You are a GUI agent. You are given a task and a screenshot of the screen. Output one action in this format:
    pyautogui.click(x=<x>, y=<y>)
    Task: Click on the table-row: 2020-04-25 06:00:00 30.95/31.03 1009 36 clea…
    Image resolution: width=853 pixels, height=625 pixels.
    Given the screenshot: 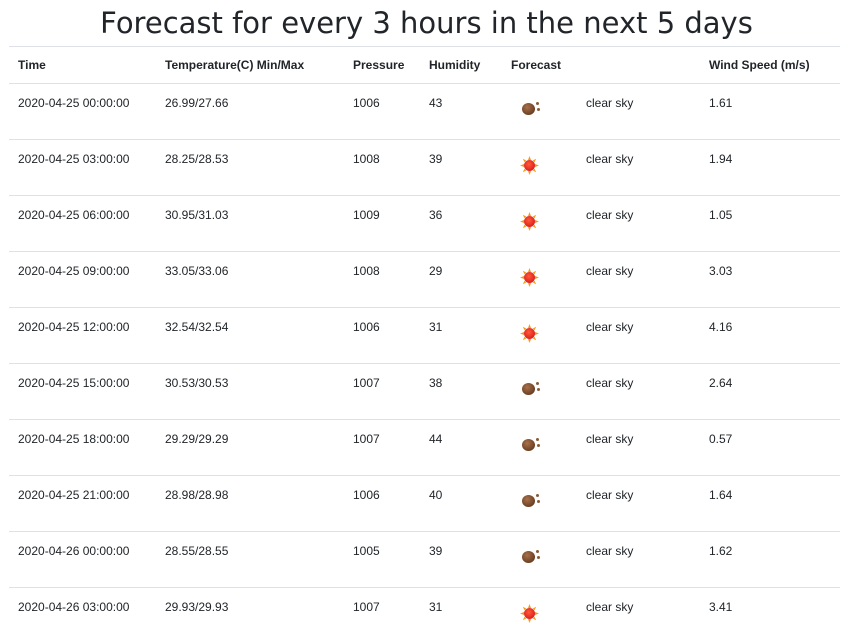 What is the action you would take?
    pyautogui.click(x=424, y=223)
    